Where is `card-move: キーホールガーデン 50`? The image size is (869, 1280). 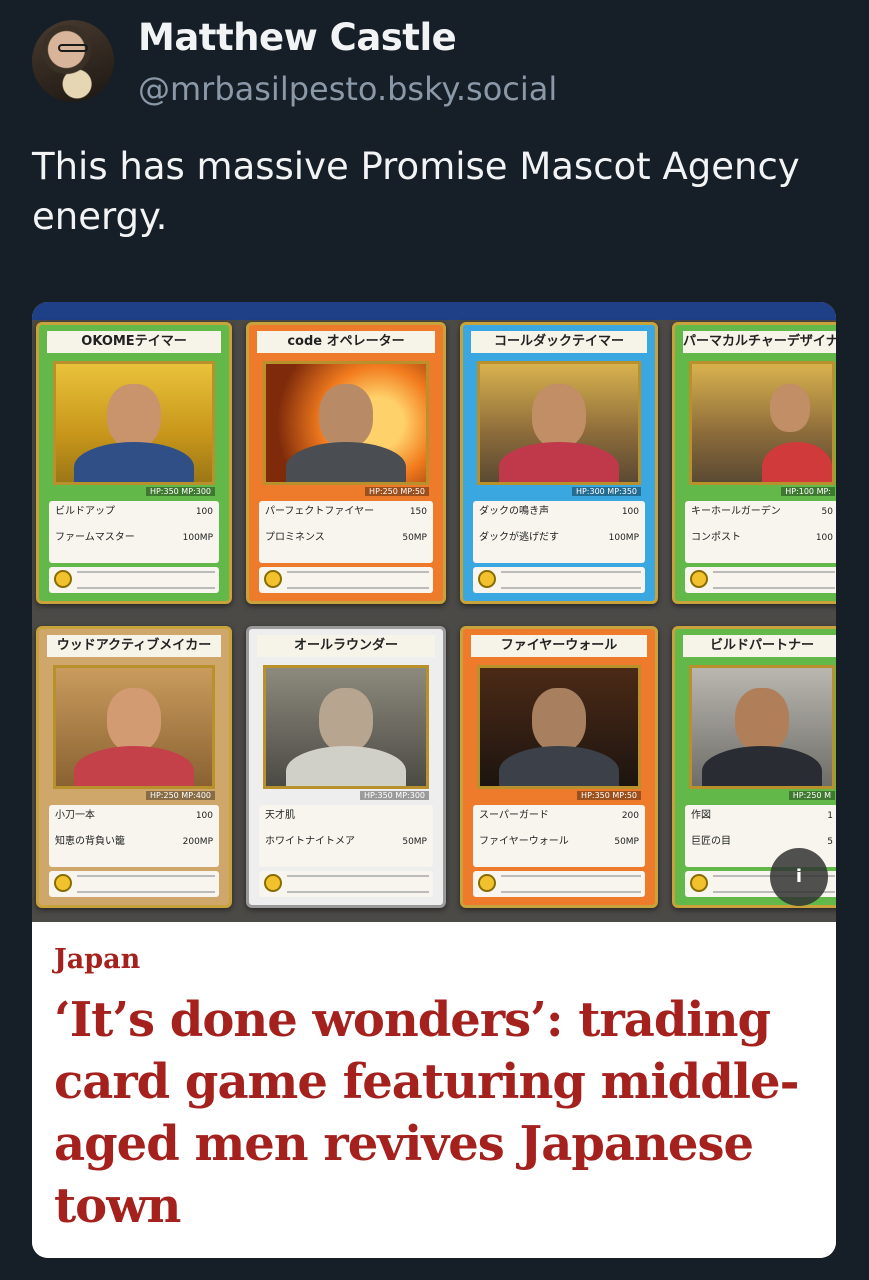 card-move: キーホールガーデン 50 is located at coordinates (762, 511).